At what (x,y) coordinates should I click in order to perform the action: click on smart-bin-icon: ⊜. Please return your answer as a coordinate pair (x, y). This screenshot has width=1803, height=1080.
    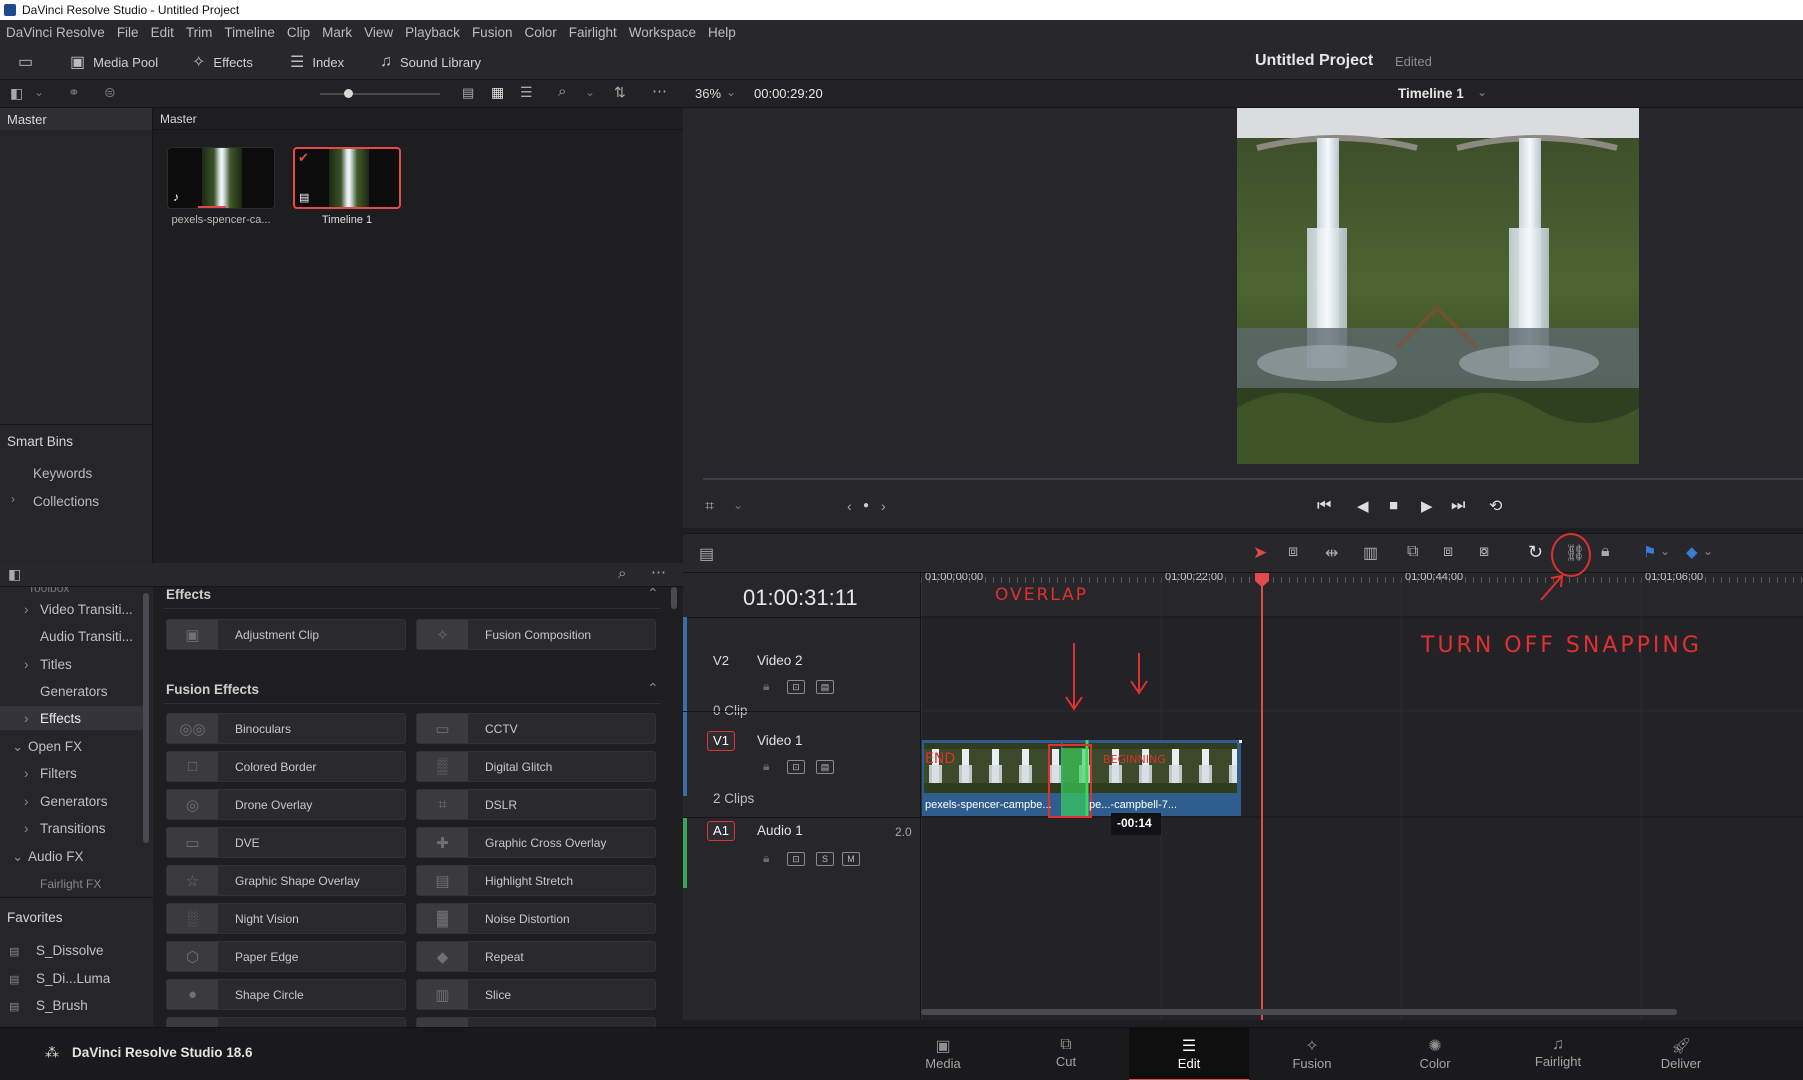
    Looking at the image, I should click on (110, 92).